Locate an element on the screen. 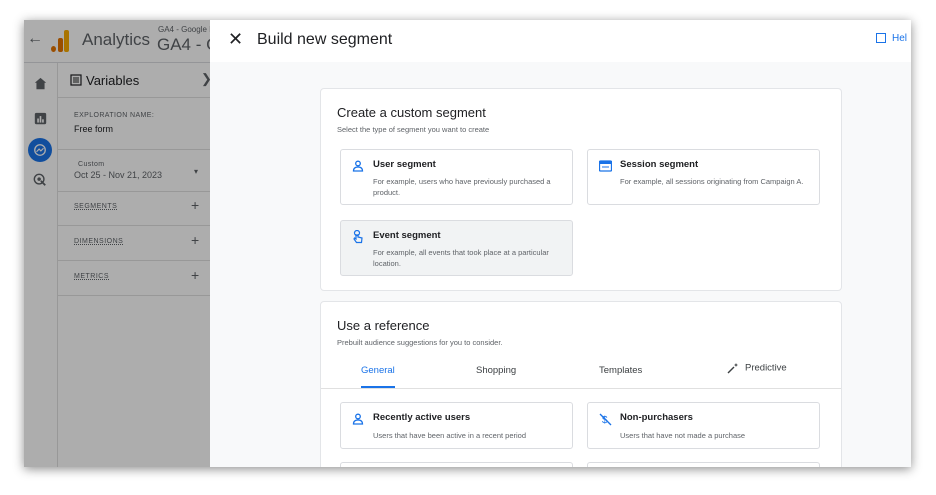  help-link: Hel is located at coordinates (891, 38).